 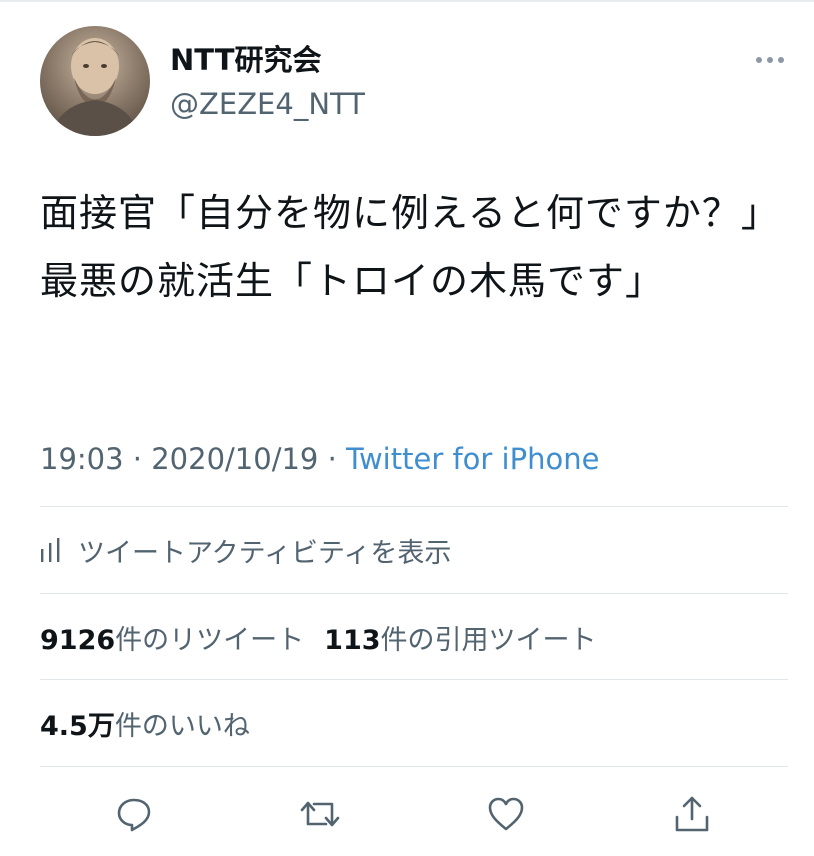 I want to click on quotes-count: 113, so click(x=352, y=640).